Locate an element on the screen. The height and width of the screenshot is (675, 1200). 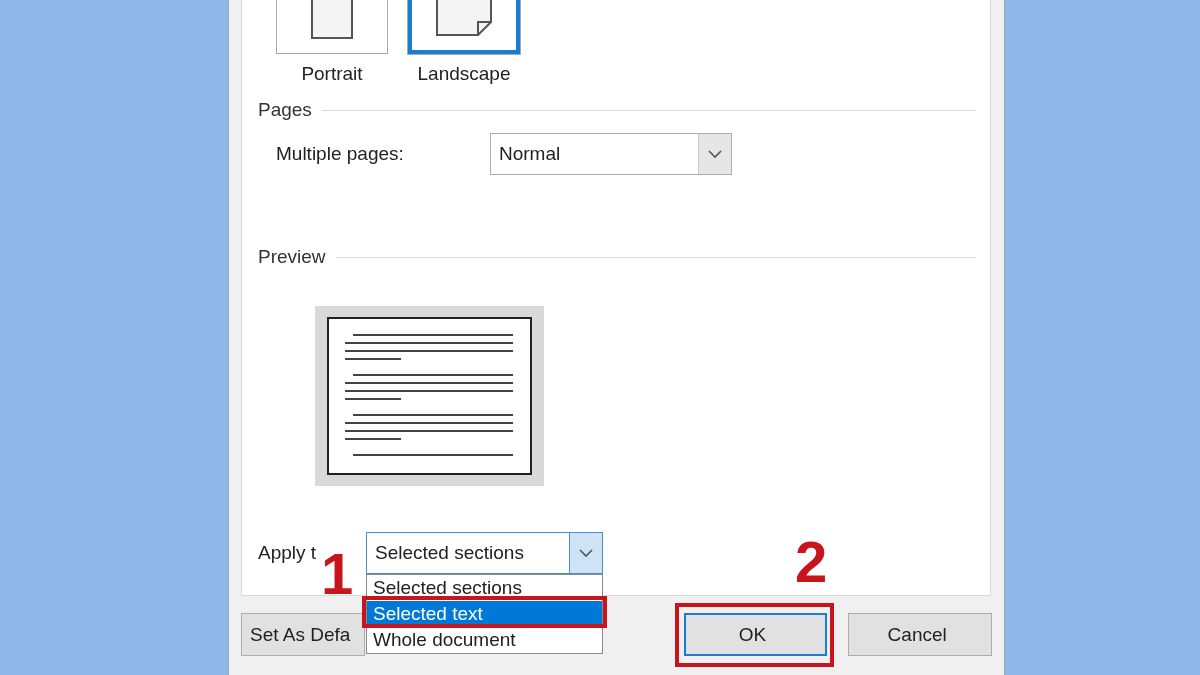
ok-button: OK is located at coordinates (755, 634).